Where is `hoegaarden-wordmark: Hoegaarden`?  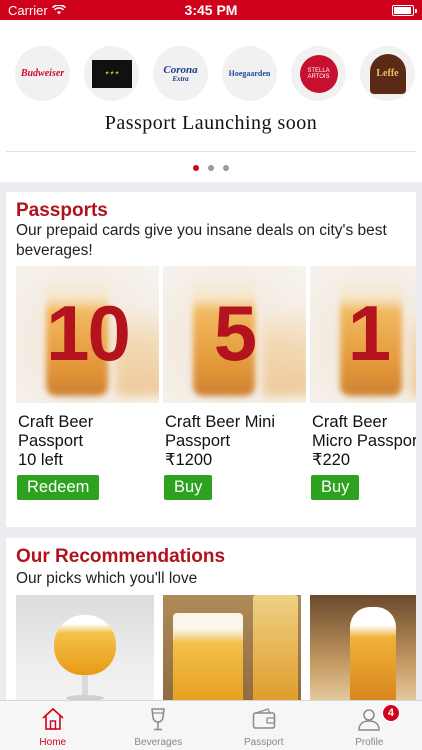 hoegaarden-wordmark: Hoegaarden is located at coordinates (249, 73).